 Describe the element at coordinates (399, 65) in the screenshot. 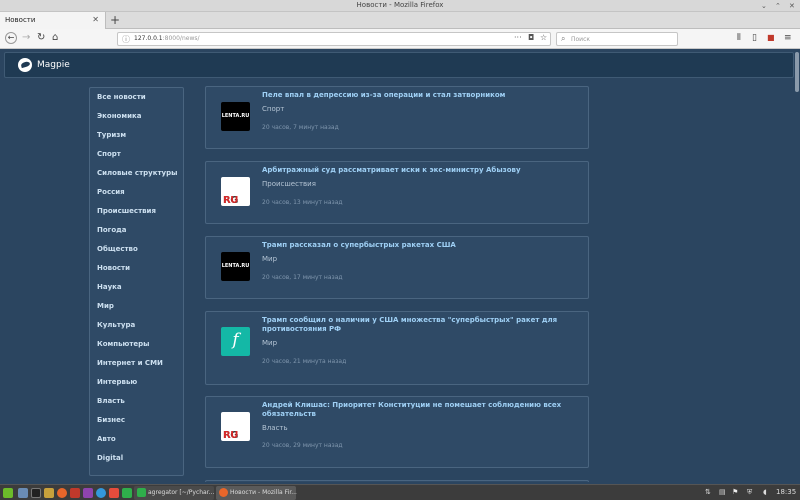

I see `site-header: Magpie` at that location.